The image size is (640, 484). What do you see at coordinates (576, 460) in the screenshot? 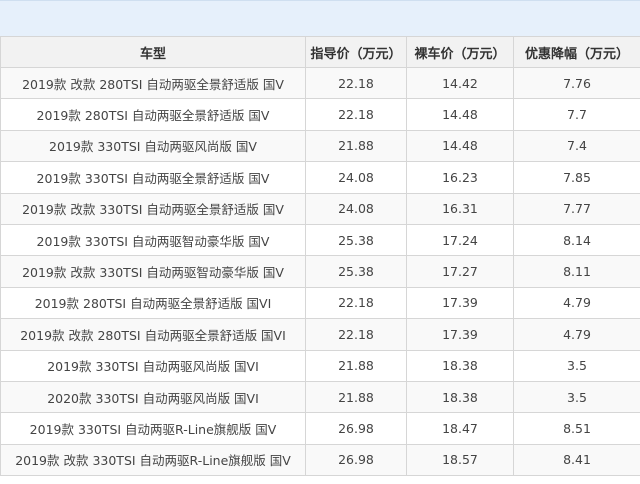
I see `cell-discount: 8.41` at bounding box center [576, 460].